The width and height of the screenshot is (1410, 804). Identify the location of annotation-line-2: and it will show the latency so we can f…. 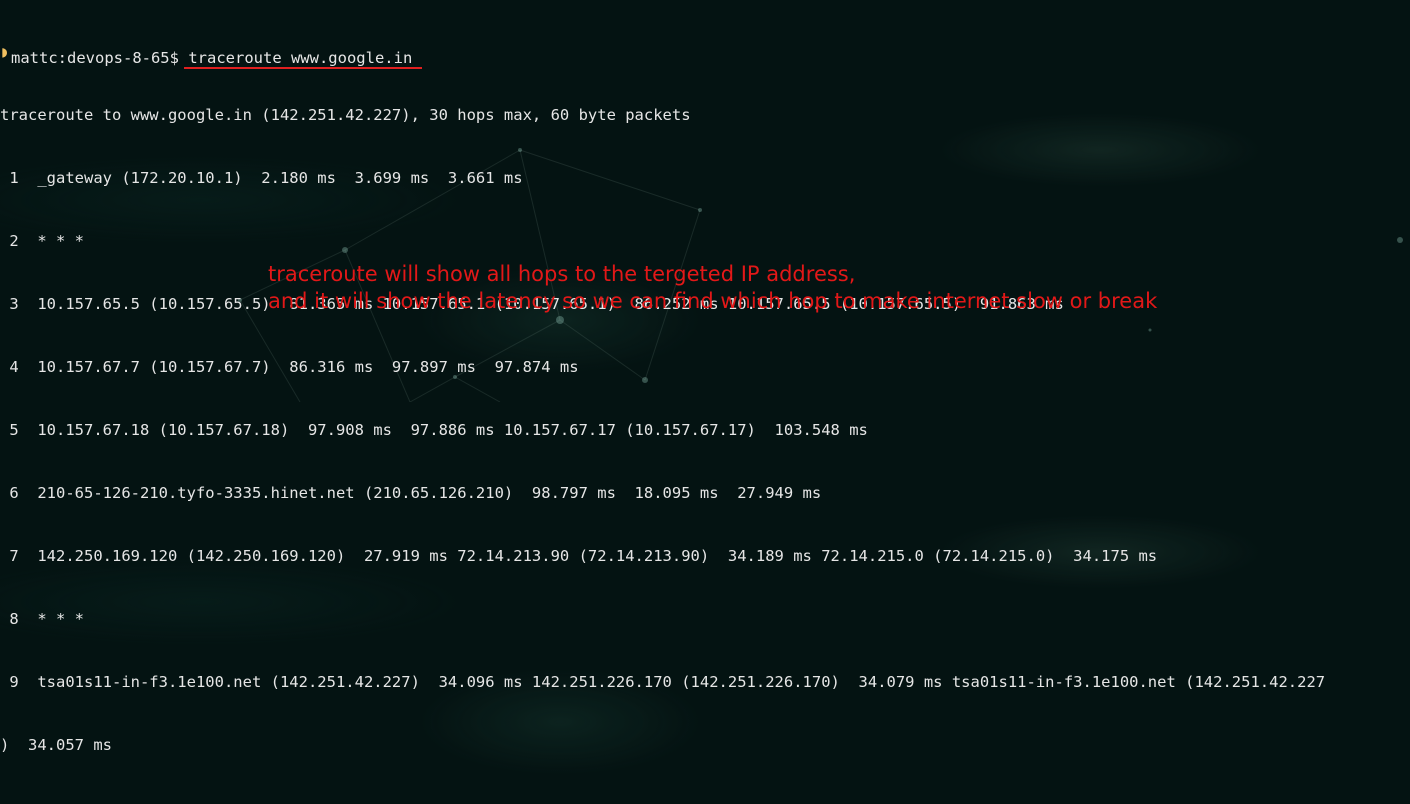
(713, 301).